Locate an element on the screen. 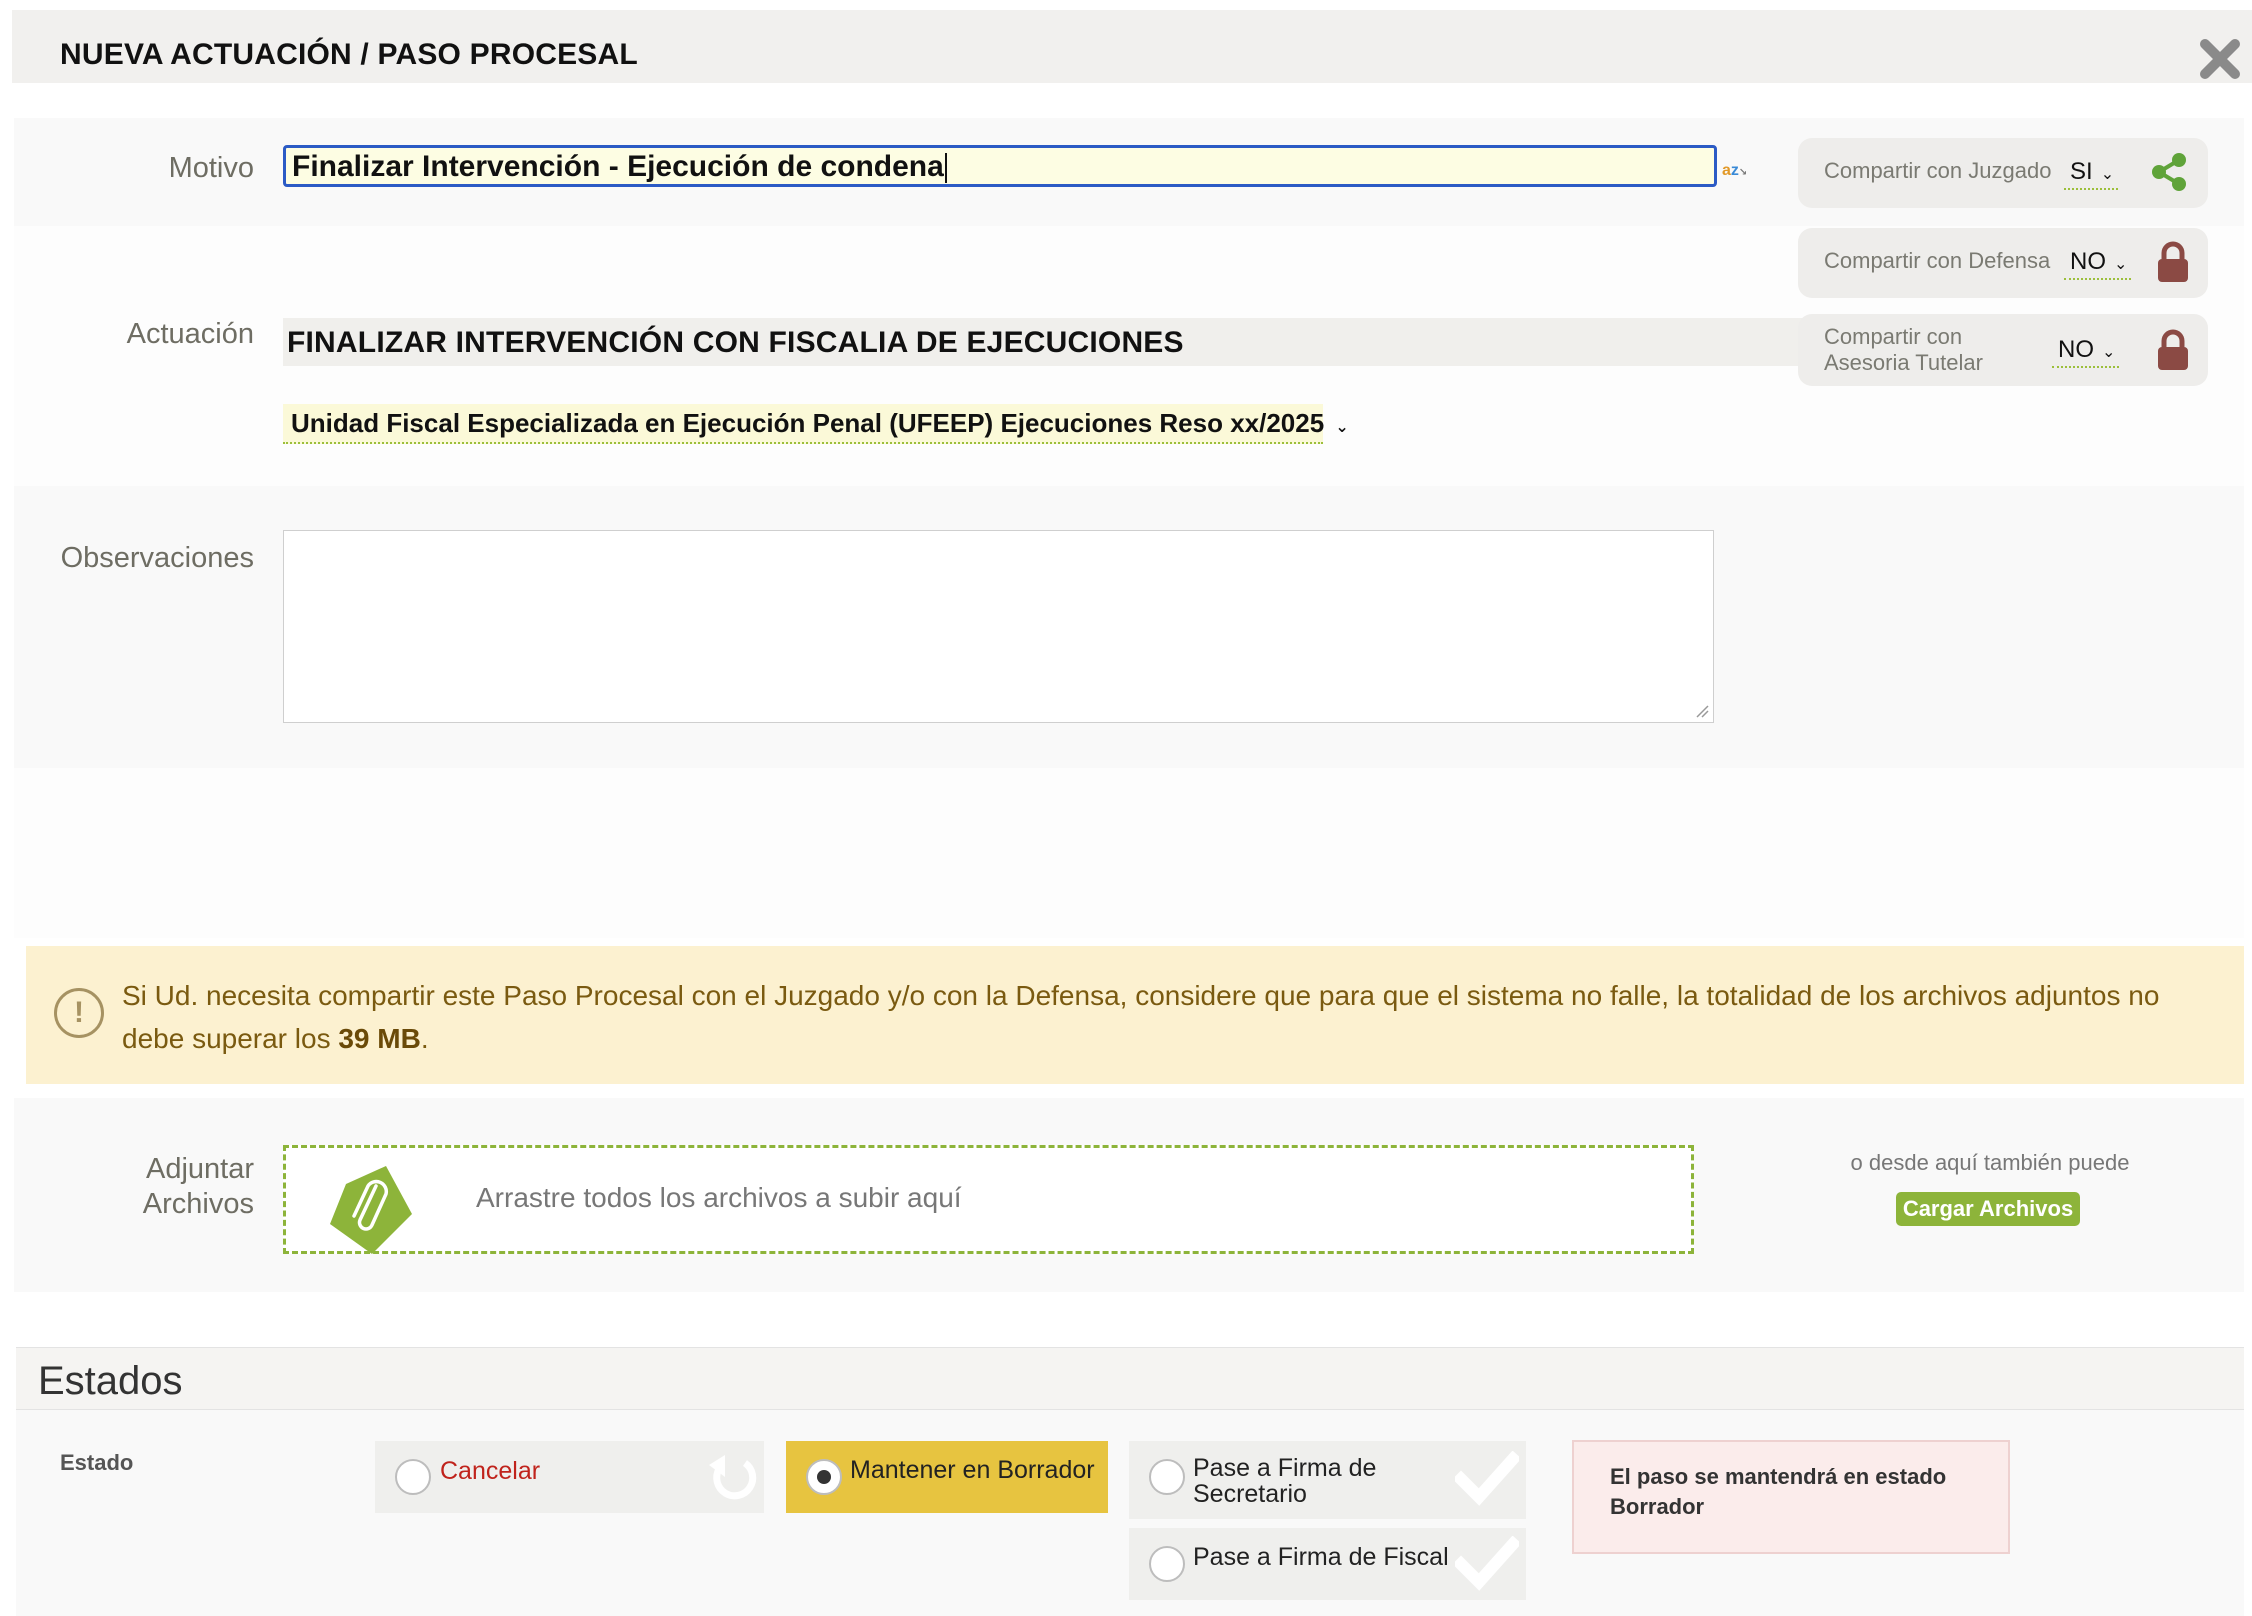 This screenshot has height=1616, width=2252. attachments-label: Adjuntar Archivos is located at coordinates (198, 1186).